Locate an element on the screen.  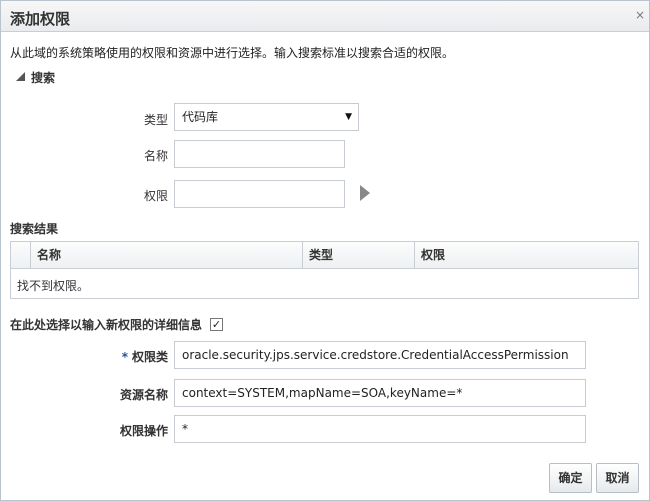
permission-class-label: * 权限类 is located at coordinates (122, 356).